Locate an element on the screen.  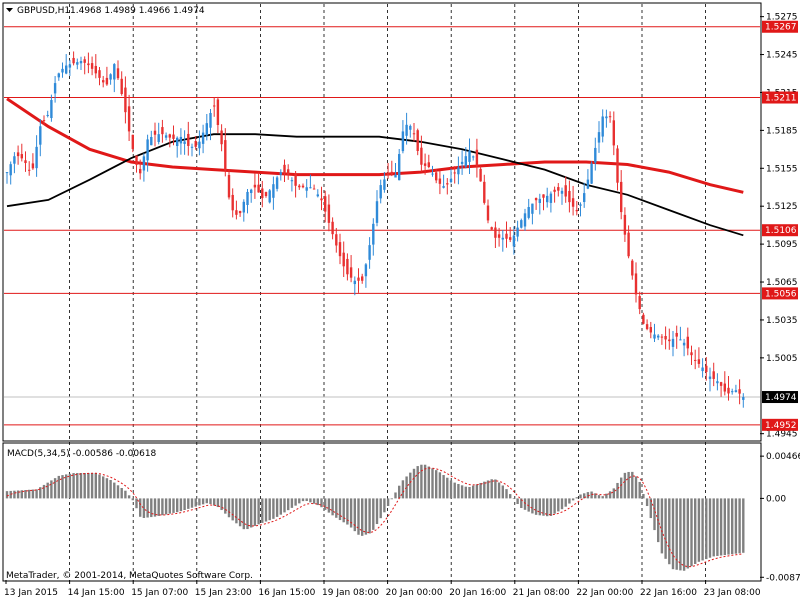
x-tick-label: 20 Jan 16:00 is located at coordinates (477, 593).